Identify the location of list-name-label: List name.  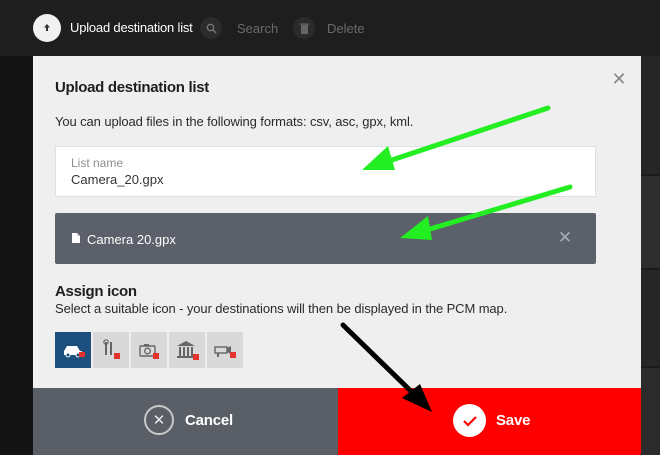
(97, 163).